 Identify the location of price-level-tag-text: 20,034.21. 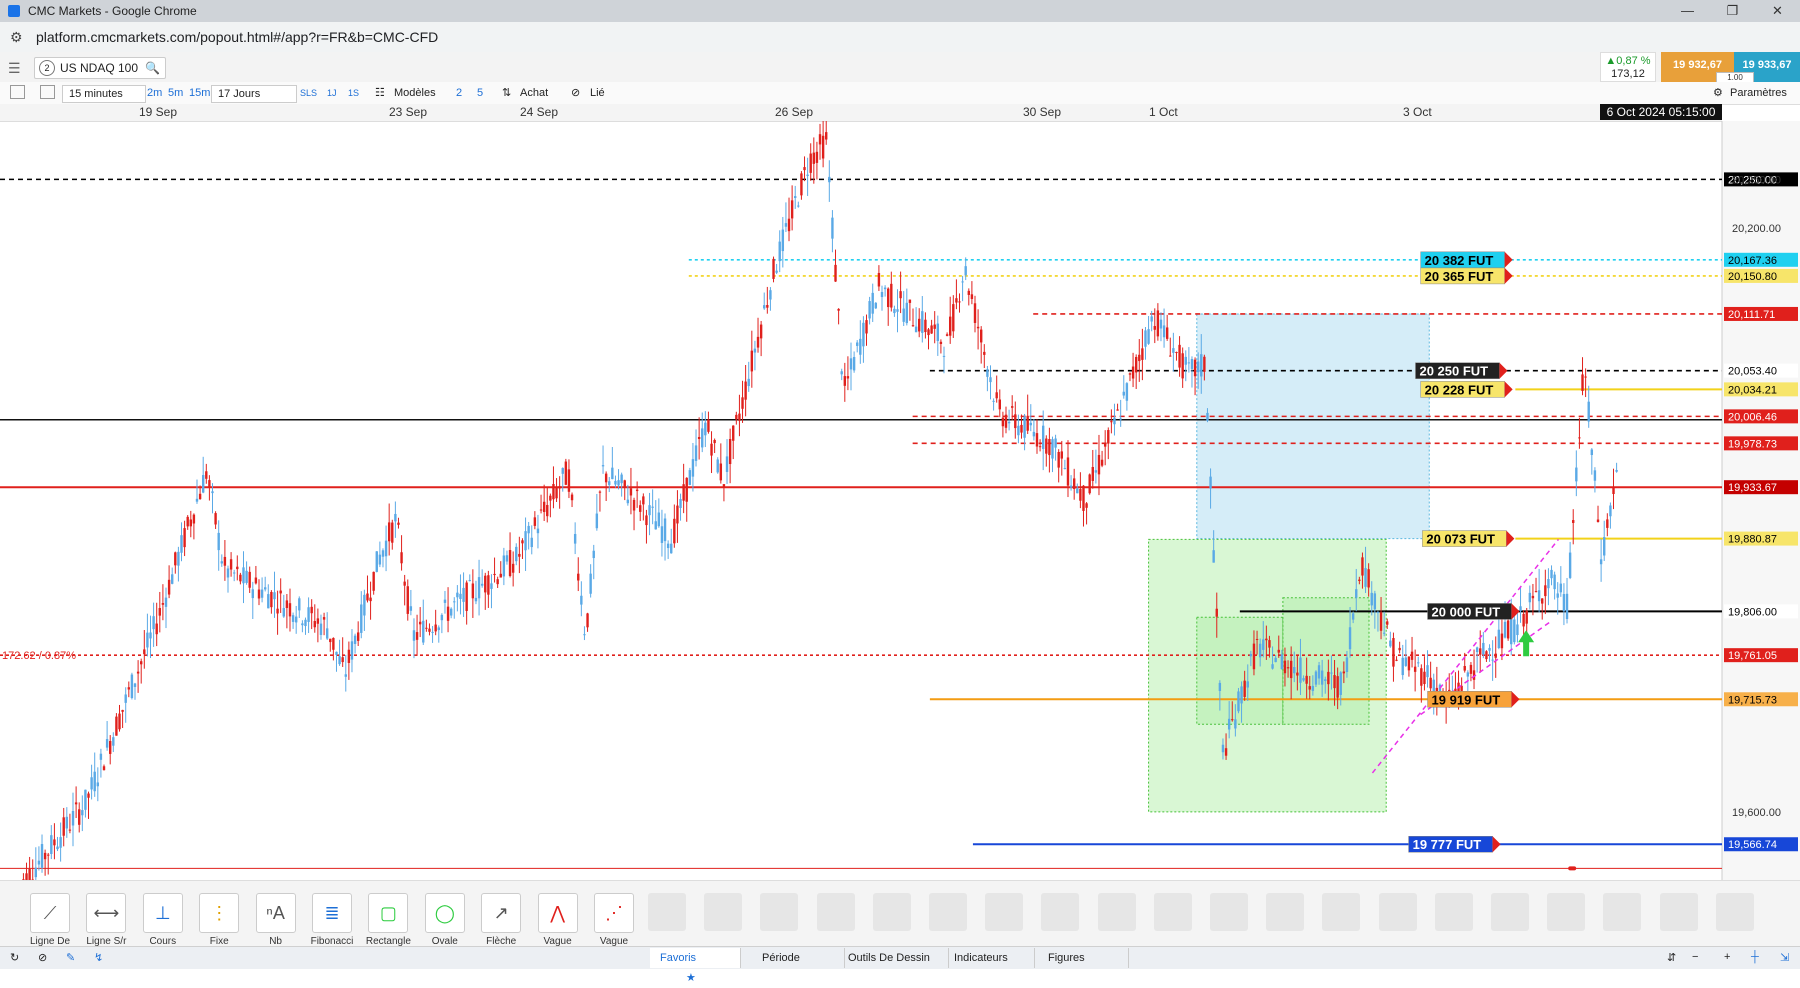
(1752, 390).